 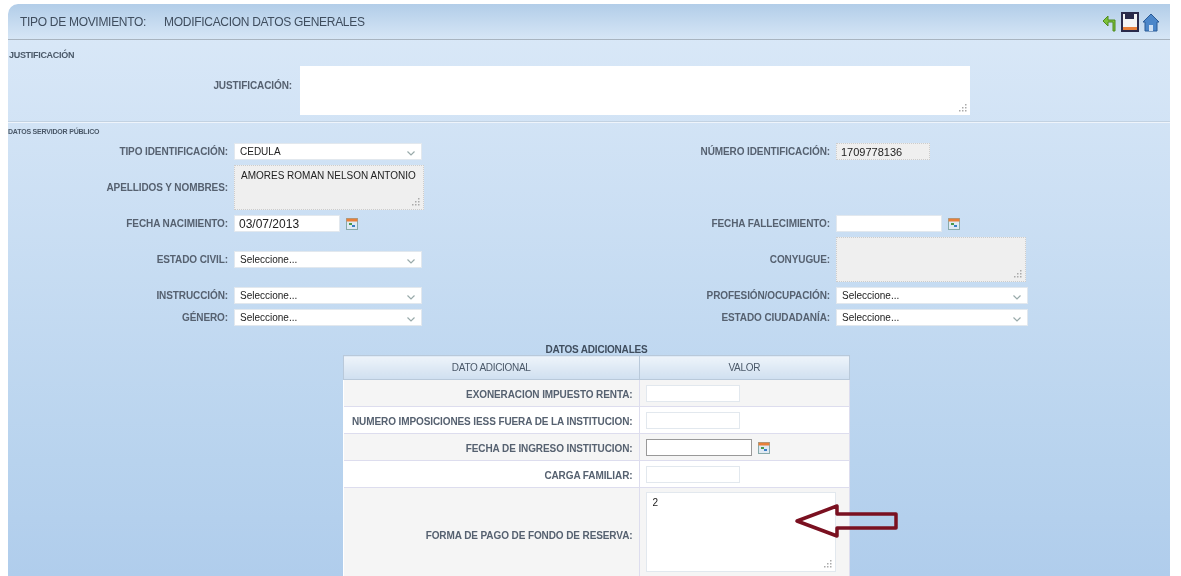 I want to click on column-header: VALOR, so click(x=744, y=367).